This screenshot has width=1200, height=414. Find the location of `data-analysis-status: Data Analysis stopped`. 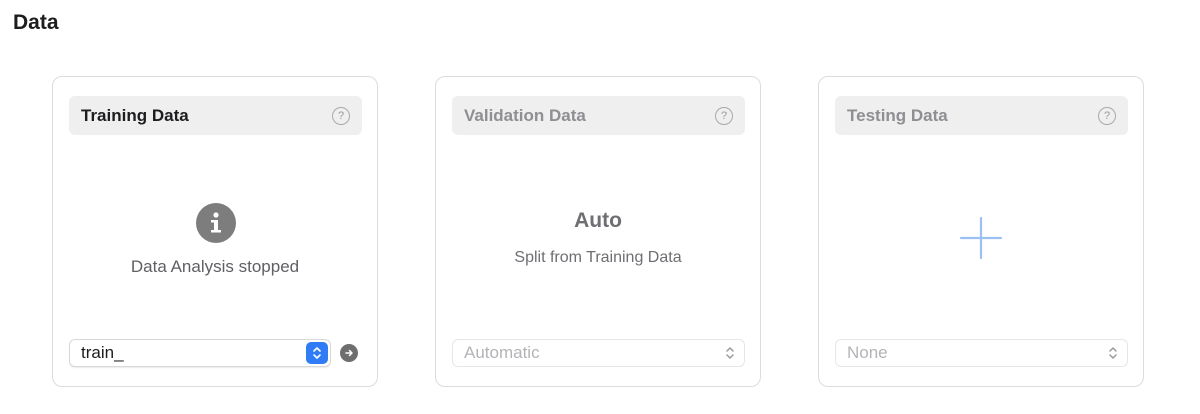

data-analysis-status: Data Analysis stopped is located at coordinates (215, 266).